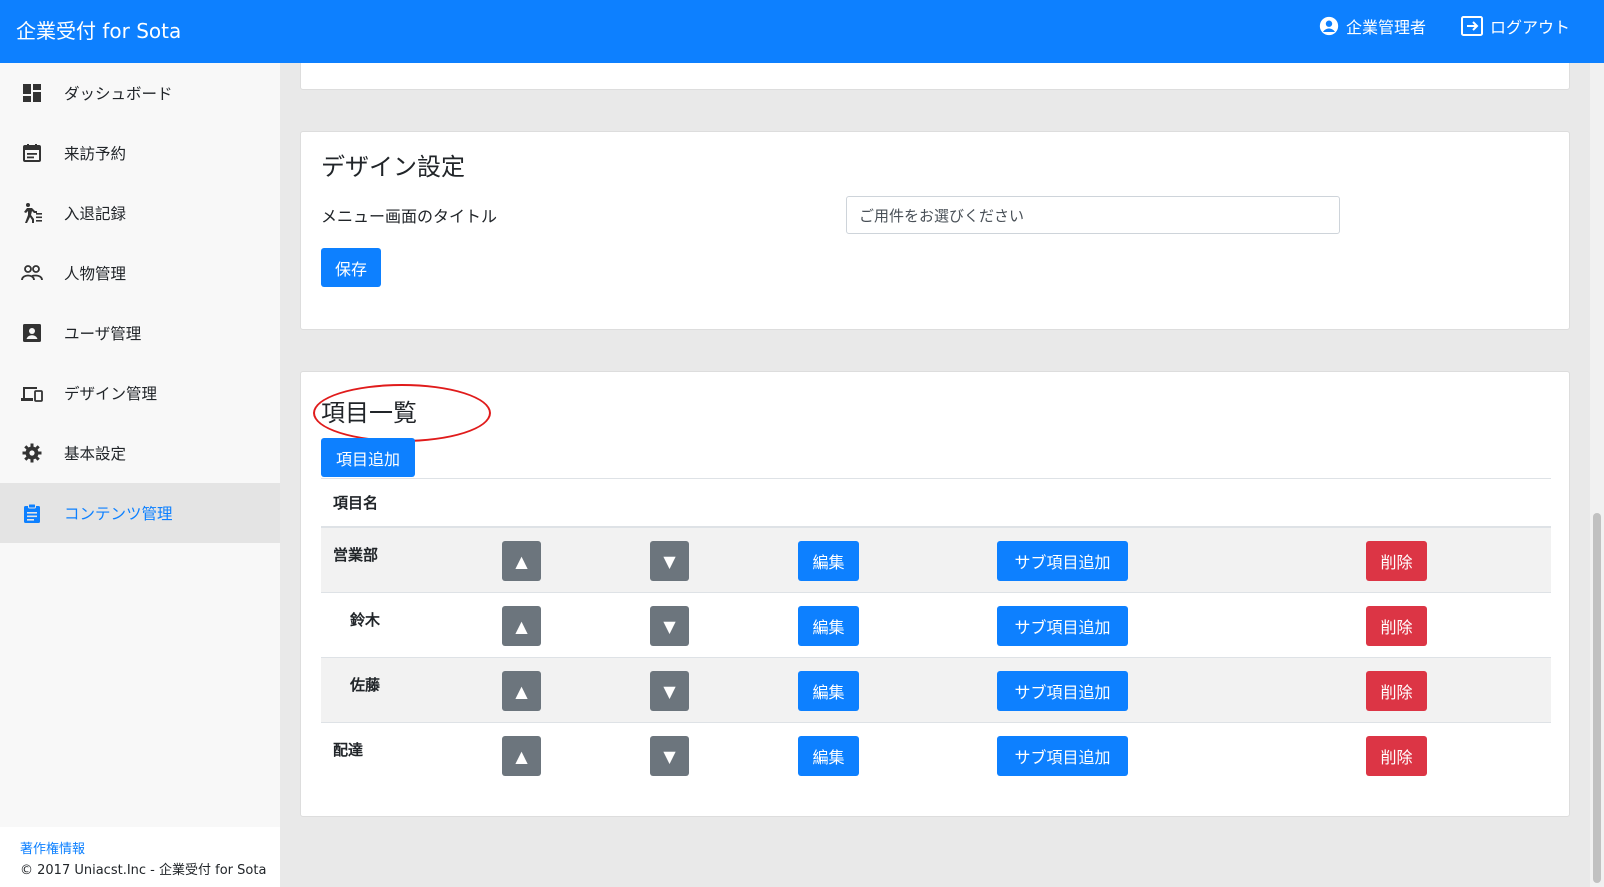 The height and width of the screenshot is (887, 1604). What do you see at coordinates (32, 333) in the screenshot?
I see `user-card-icon` at bounding box center [32, 333].